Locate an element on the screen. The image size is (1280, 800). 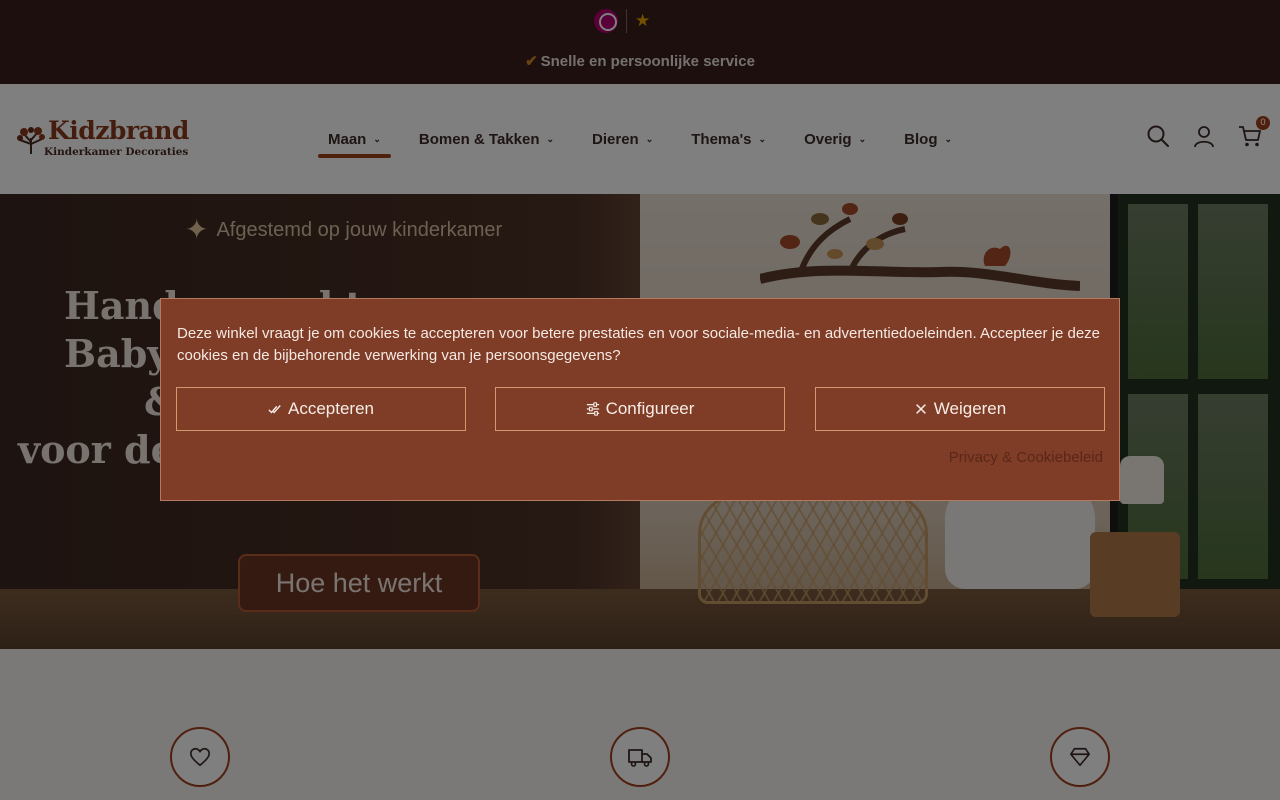
close-icon is located at coordinates (920, 409).